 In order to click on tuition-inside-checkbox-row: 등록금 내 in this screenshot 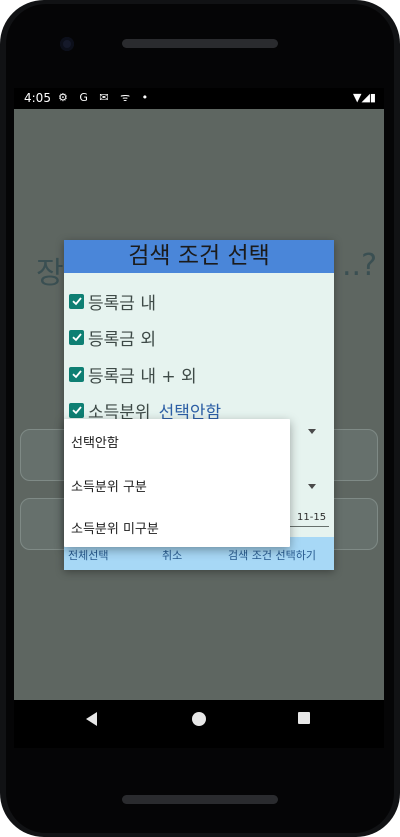, I will do `click(112, 301)`.